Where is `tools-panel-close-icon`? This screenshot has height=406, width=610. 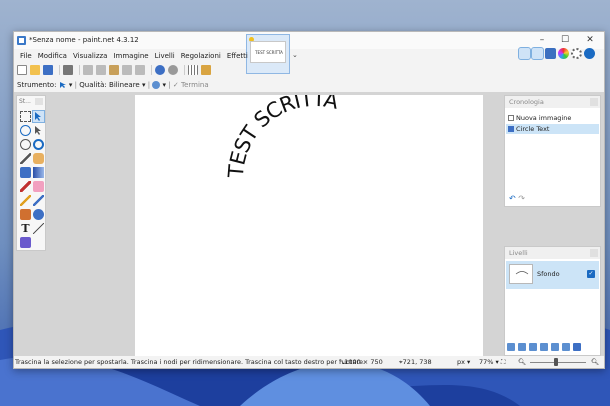
tools-panel-close-icon is located at coordinates (39, 101).